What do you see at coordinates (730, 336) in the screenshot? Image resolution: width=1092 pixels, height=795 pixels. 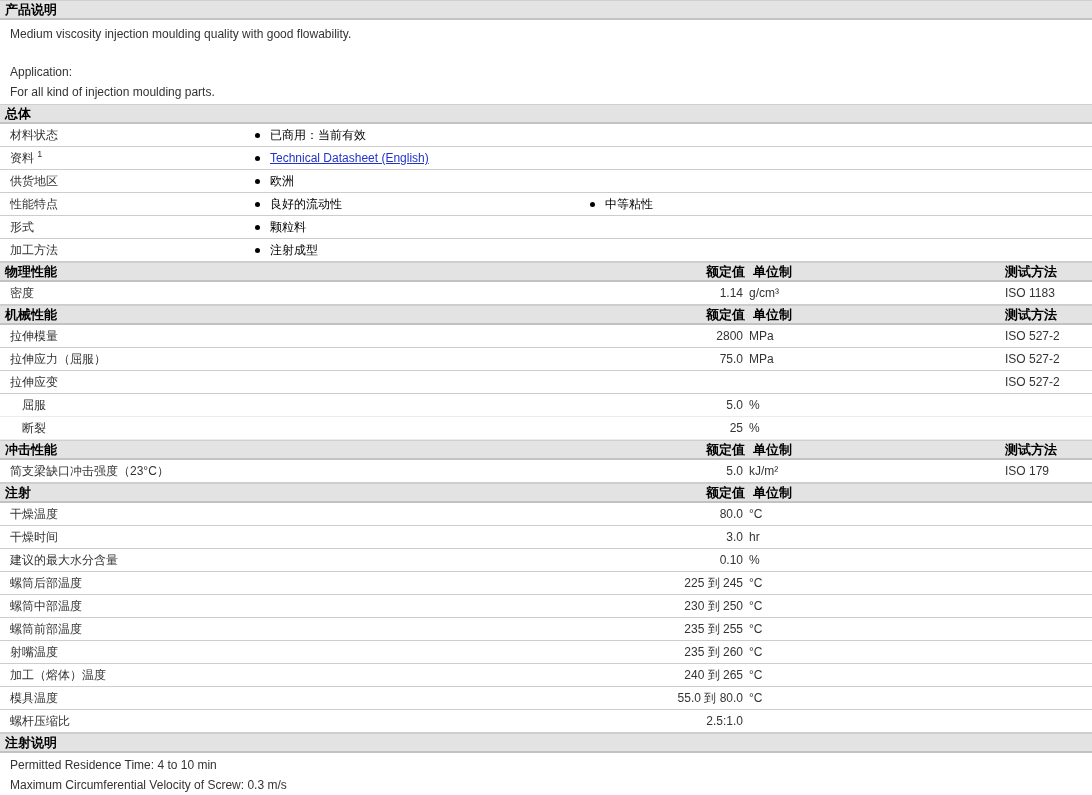 I see `nominal-value: 2800` at bounding box center [730, 336].